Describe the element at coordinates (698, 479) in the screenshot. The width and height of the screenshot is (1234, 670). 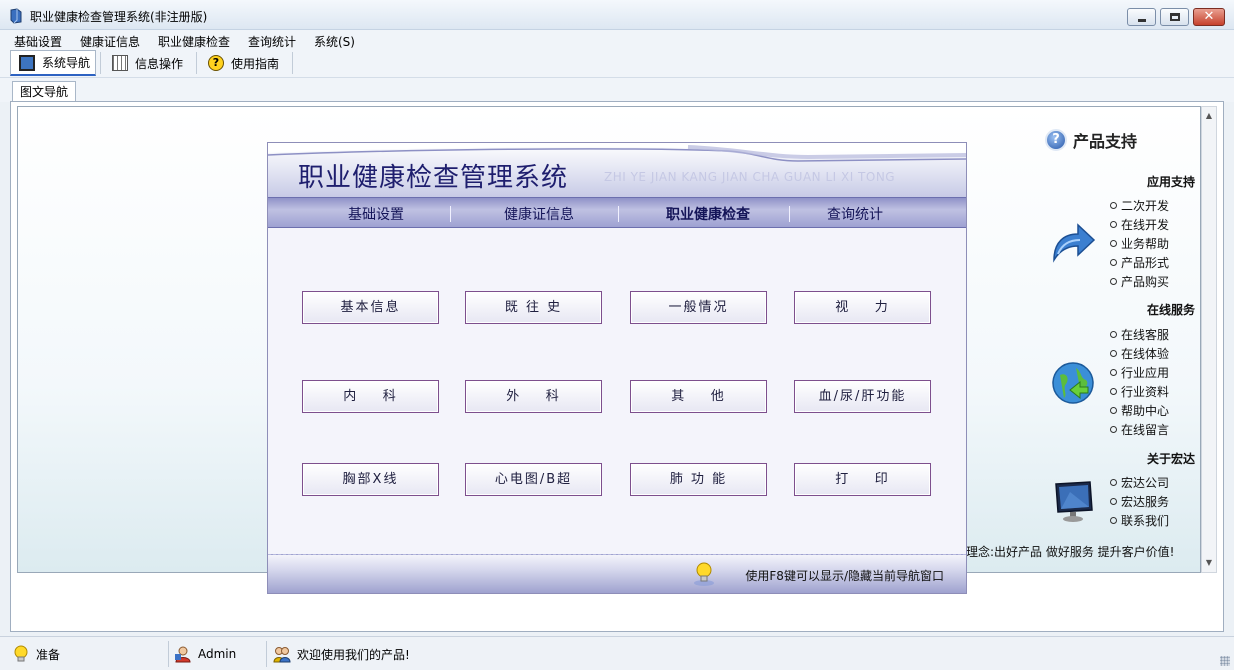
I see `lung-function-button: 肺 功 能` at that location.